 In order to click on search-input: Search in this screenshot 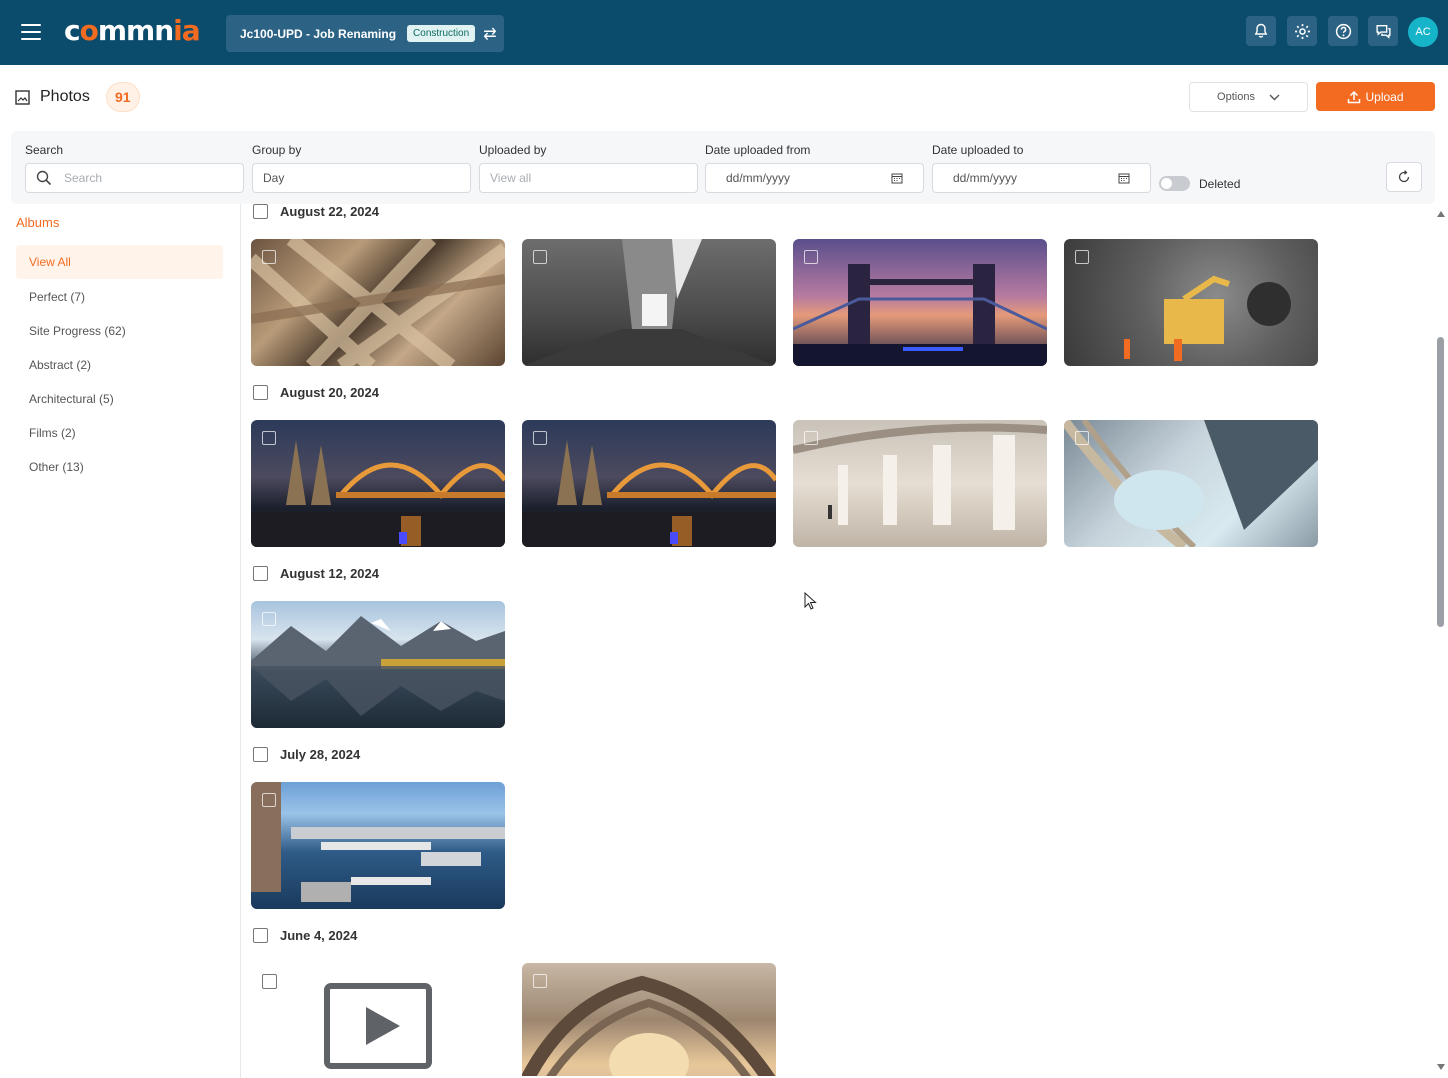, I will do `click(134, 178)`.